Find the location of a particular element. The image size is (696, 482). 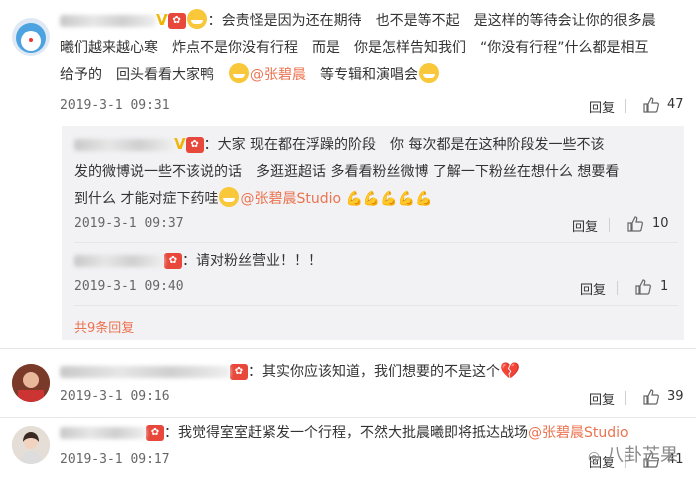

comment-line: 给予的 回头看看大家鸭 is located at coordinates (144, 75).